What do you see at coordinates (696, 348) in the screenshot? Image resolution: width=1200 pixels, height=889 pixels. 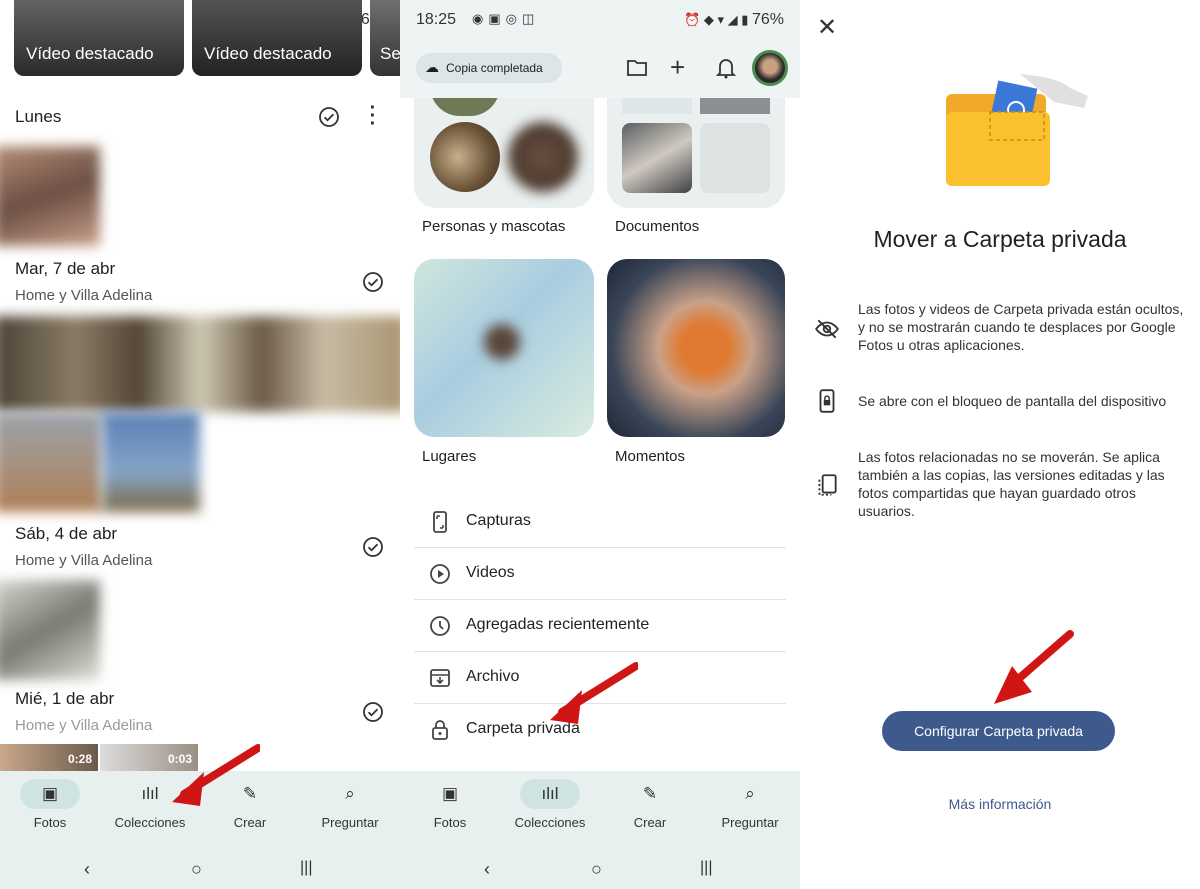 I see `moments-tile` at bounding box center [696, 348].